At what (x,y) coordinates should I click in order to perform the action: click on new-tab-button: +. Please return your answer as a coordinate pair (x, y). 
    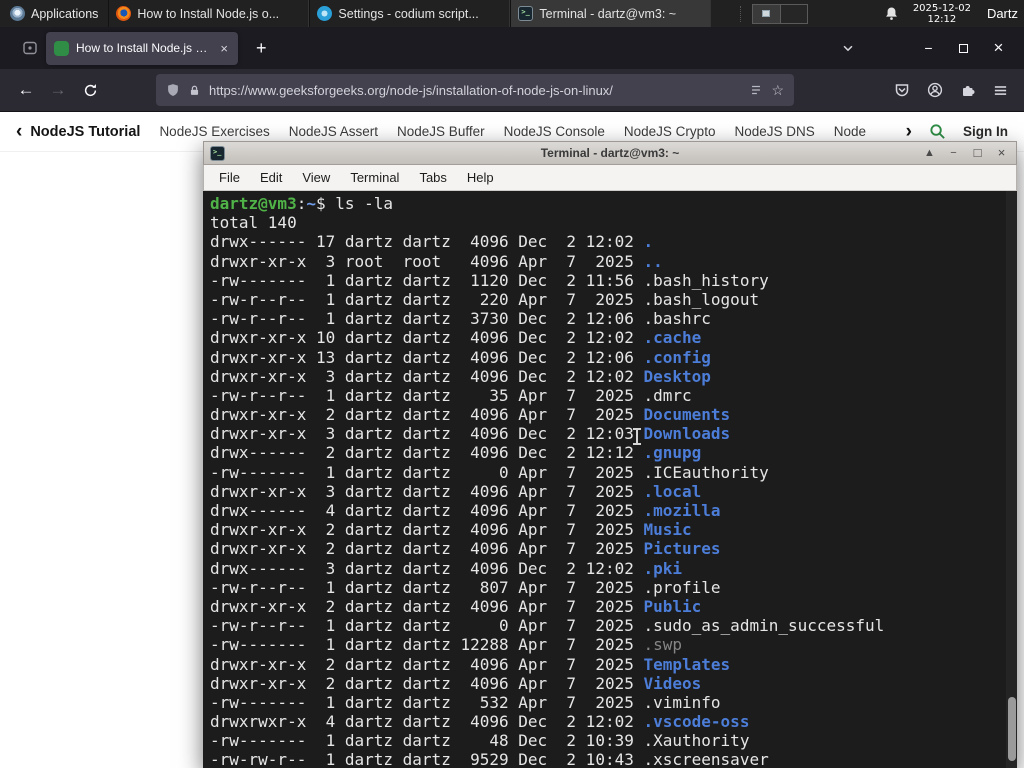
    Looking at the image, I should click on (261, 48).